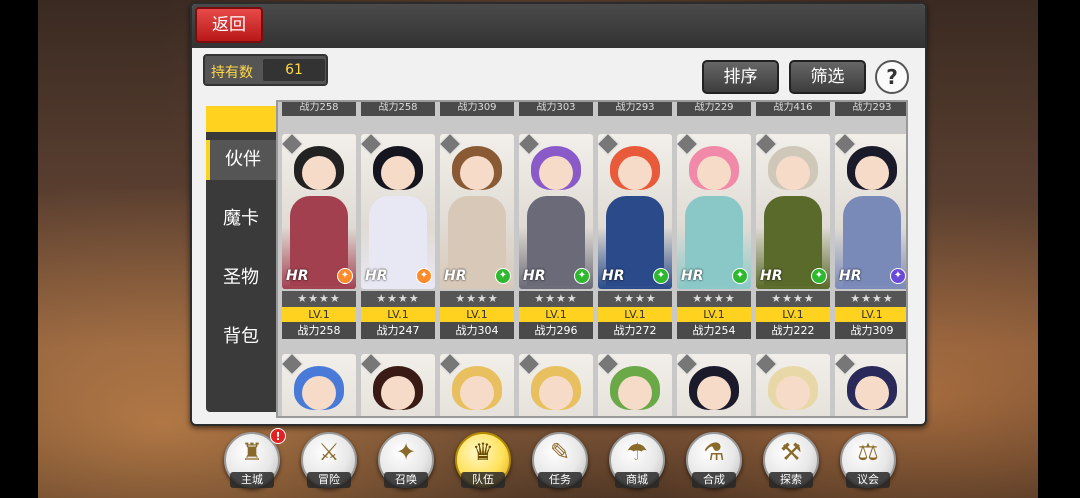 This screenshot has height=498, width=1080. I want to click on tab-bag: 背包, so click(241, 337).